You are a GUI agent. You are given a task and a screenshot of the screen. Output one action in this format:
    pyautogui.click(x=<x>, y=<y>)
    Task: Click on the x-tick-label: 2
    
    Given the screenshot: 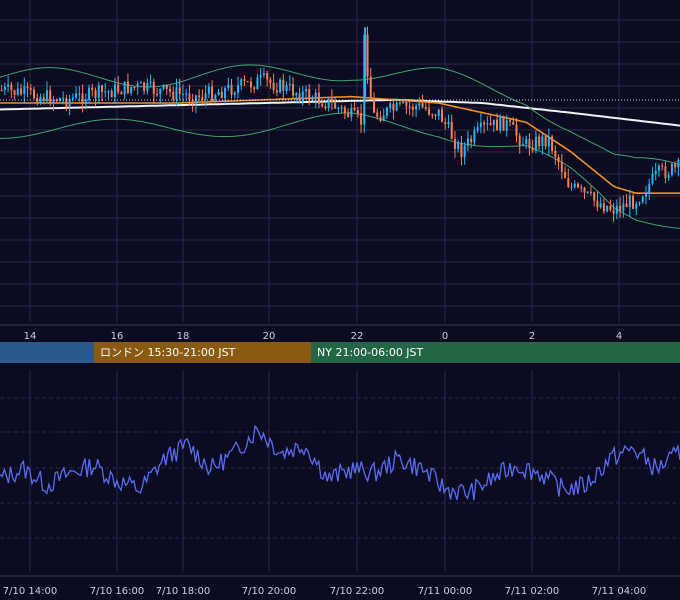 What is the action you would take?
    pyautogui.click(x=532, y=336)
    